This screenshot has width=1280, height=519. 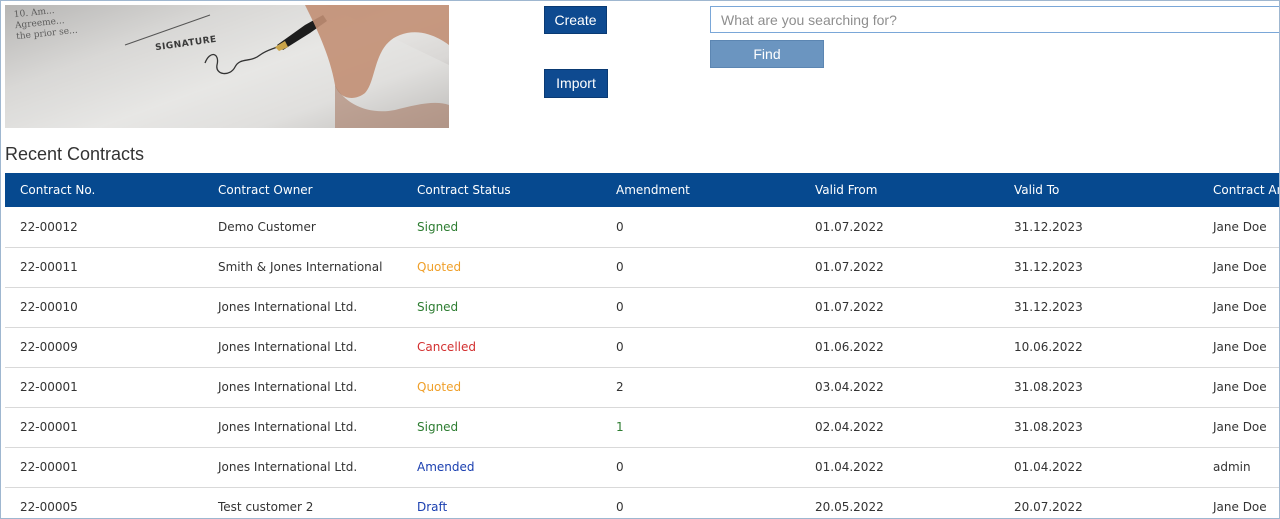 I want to click on import-button: Import, so click(x=576, y=83).